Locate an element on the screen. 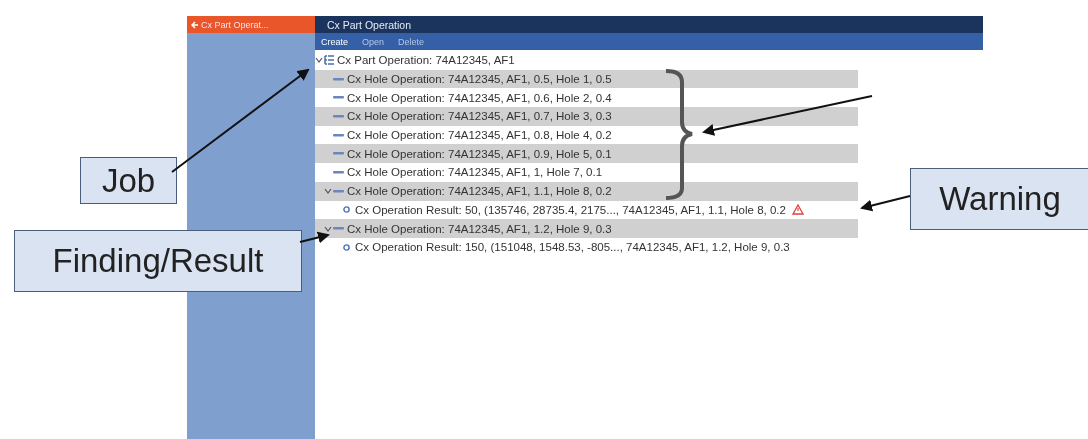 The image size is (1088, 439). tree-item-label: Cx Hole Operation: 74A12345, AF1, 0.8, Hole 4, 0.2 is located at coordinates (479, 135).